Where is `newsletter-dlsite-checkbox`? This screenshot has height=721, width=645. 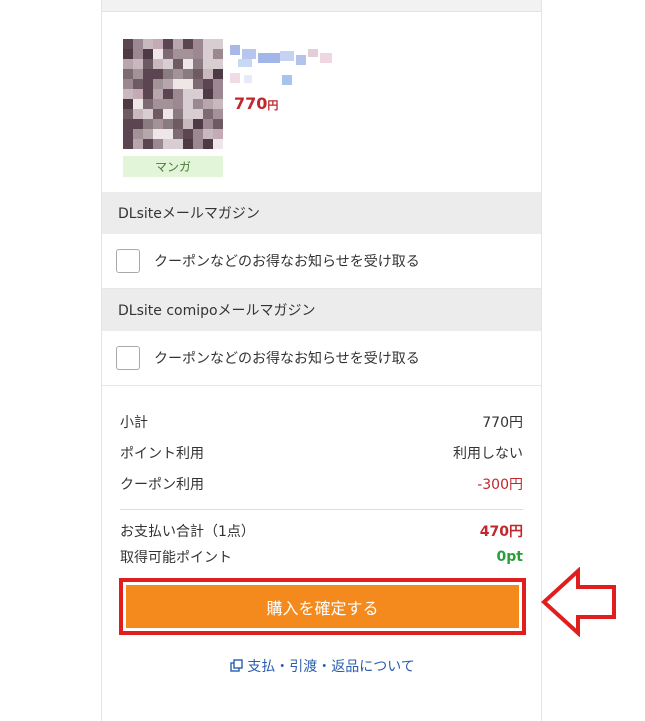 newsletter-dlsite-checkbox is located at coordinates (128, 261).